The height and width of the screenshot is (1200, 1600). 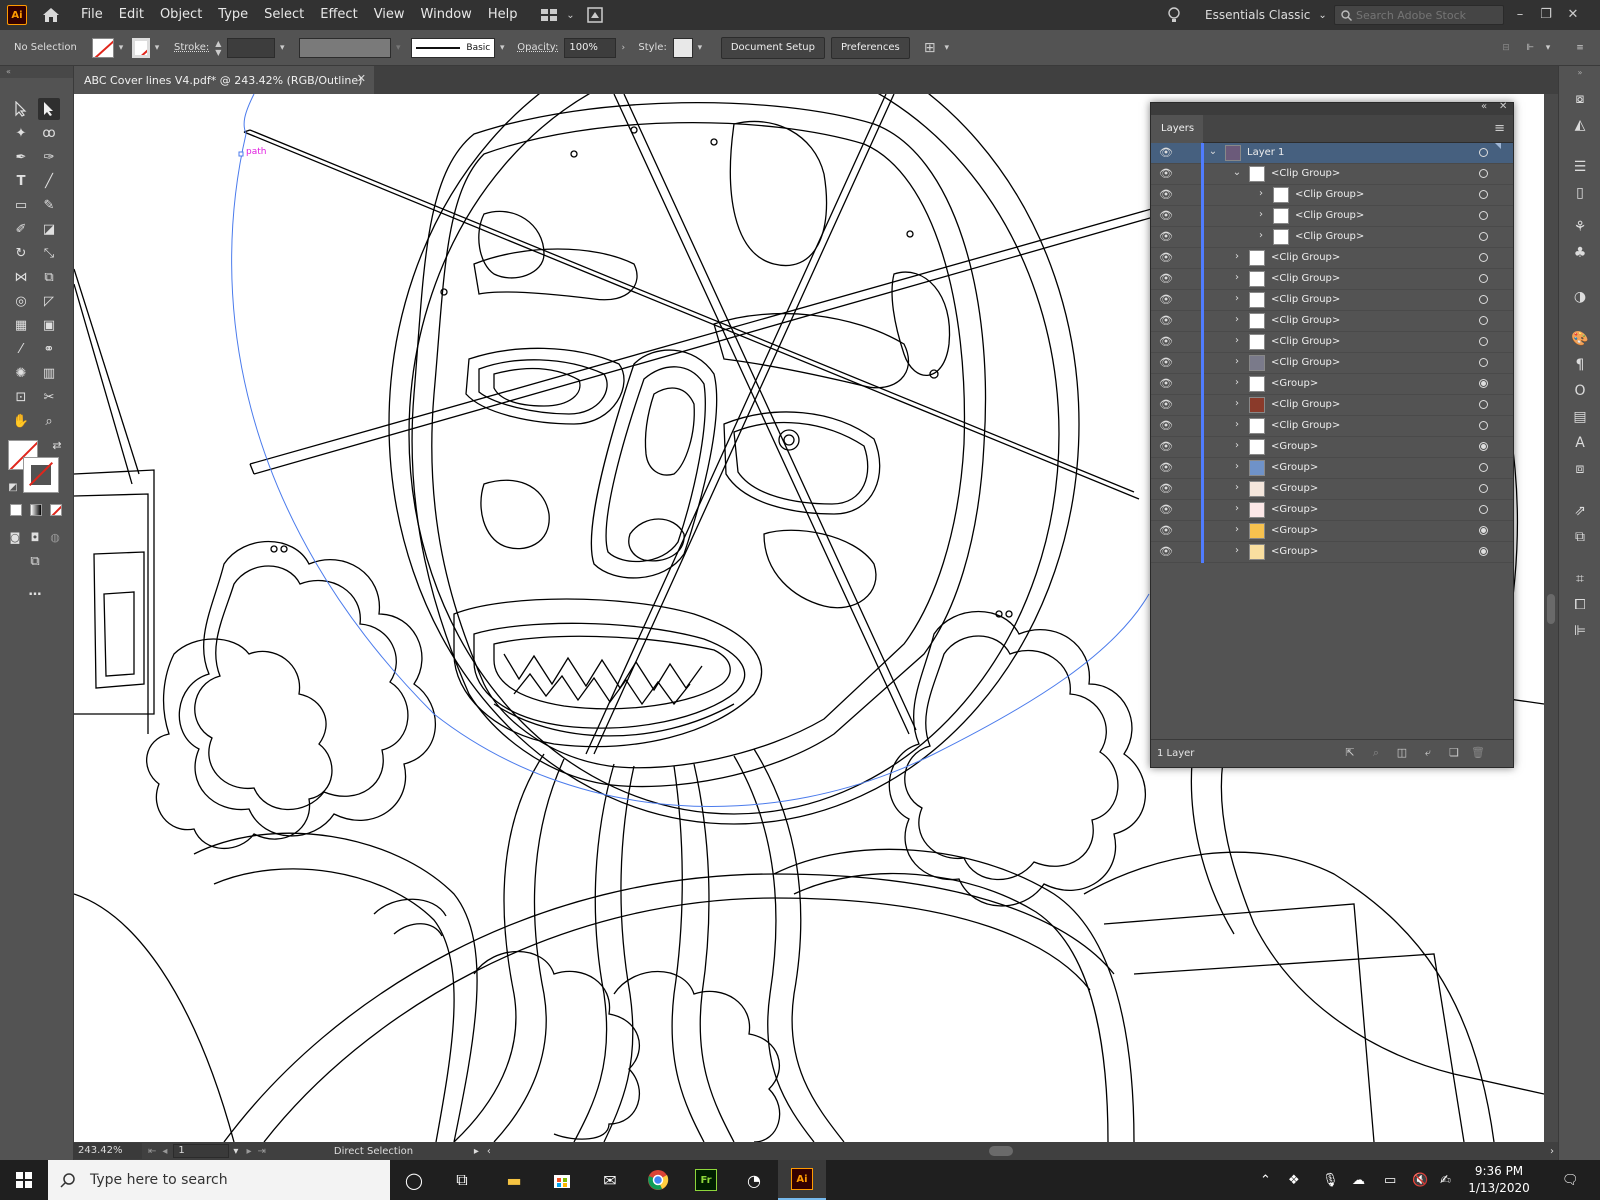 I want to click on shaper-tool-icon: ✐, so click(x=21, y=229).